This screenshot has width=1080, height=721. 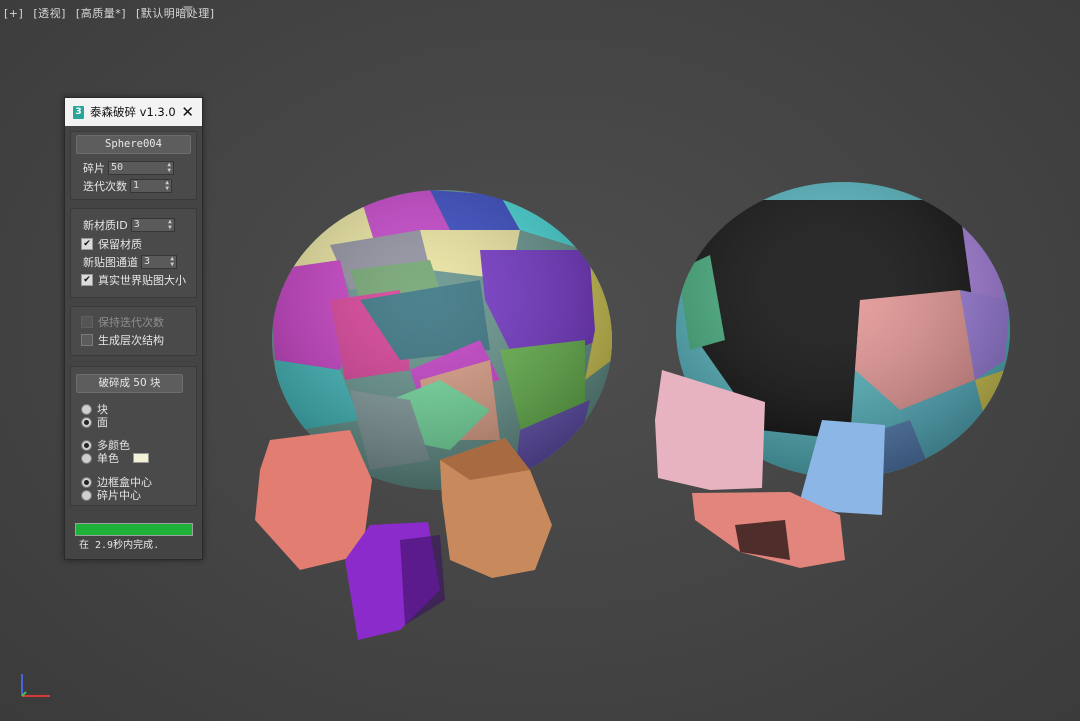 I want to click on iterations-value: 1, so click(x=136, y=185).